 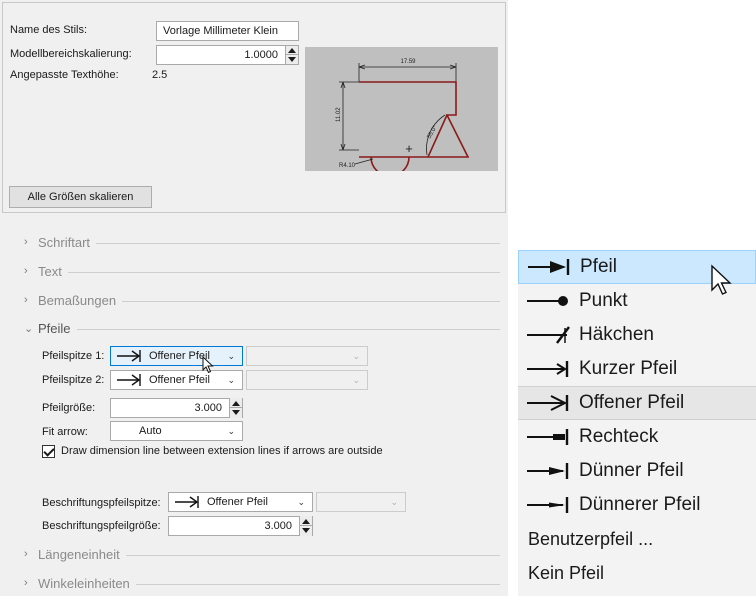 I want to click on arrowhead1-select: Offener Pfeil ⌄, so click(x=176, y=356).